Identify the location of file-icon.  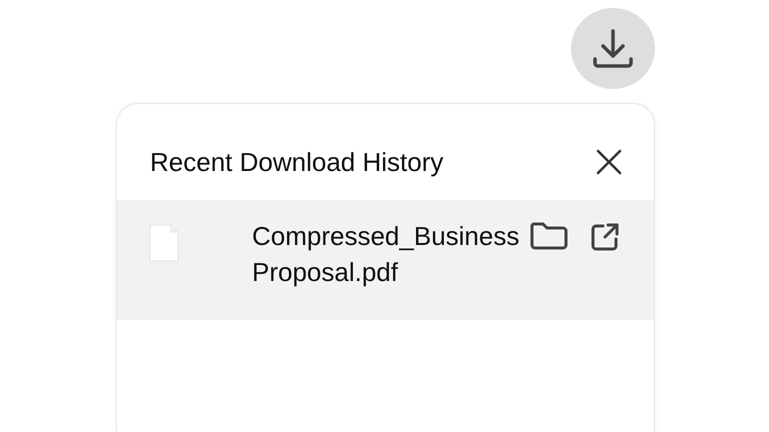
(164, 243).